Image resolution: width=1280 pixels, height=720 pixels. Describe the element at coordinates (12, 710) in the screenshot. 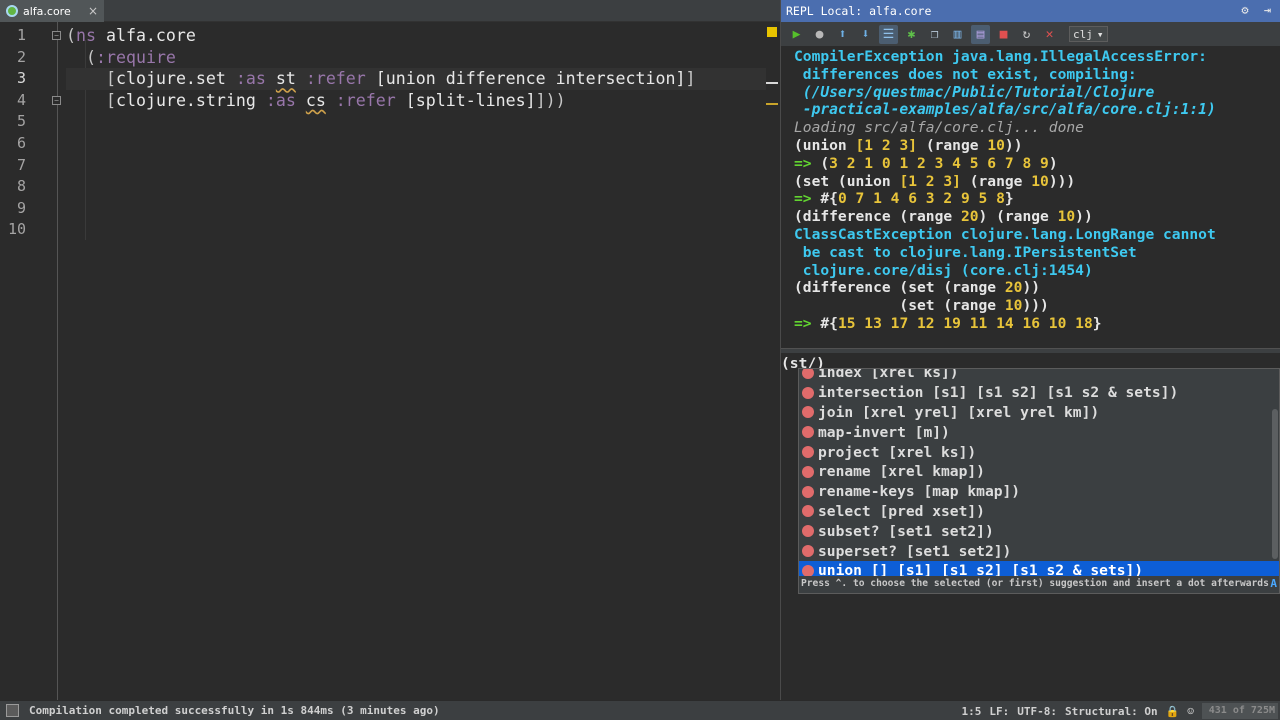

I see `panel-toggle-icon` at that location.